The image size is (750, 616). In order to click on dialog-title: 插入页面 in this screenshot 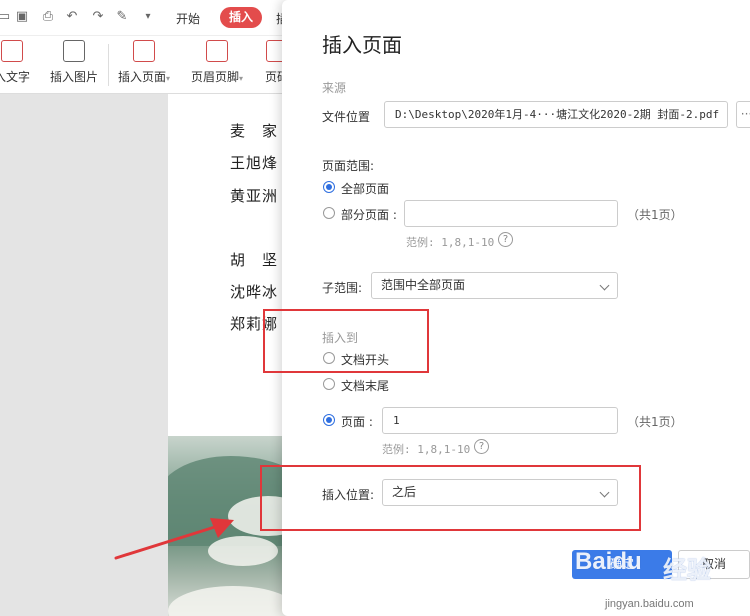, I will do `click(362, 45)`.